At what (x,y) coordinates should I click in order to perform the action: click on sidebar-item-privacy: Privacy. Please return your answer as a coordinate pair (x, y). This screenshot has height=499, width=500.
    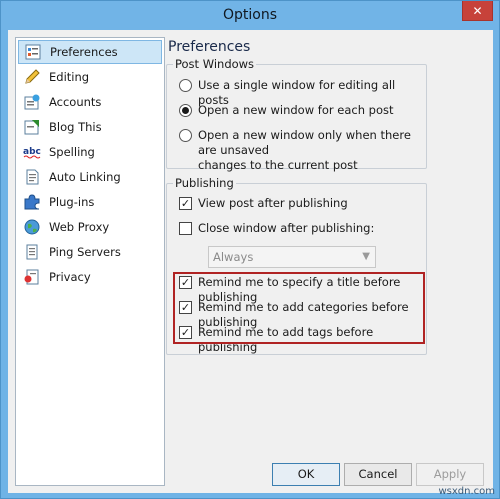
    Looking at the image, I should click on (90, 277).